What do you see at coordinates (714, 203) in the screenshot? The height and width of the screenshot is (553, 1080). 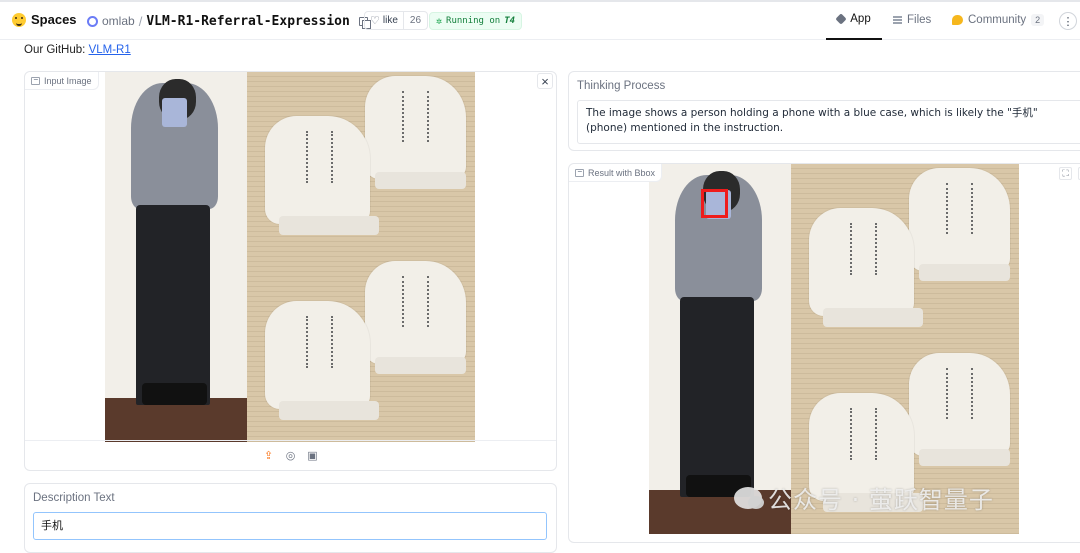 I see `phone-bounding-box` at bounding box center [714, 203].